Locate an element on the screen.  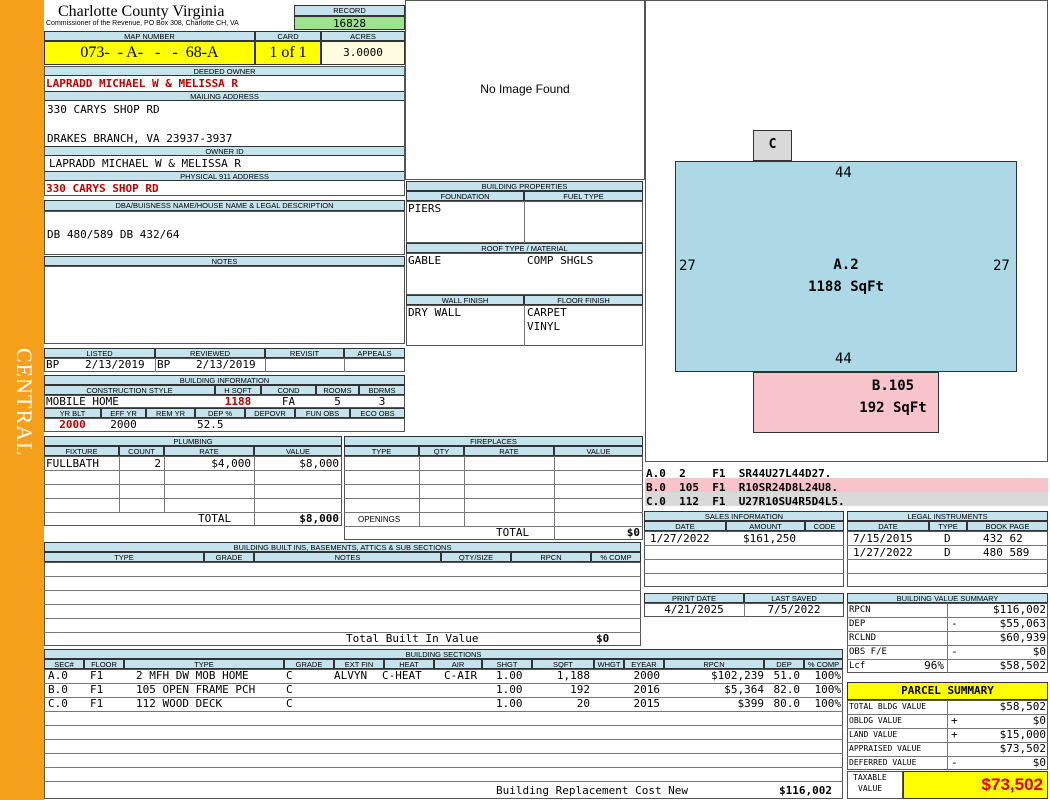
builtins-total-label: Total Built In Value is located at coordinates (412, 638).